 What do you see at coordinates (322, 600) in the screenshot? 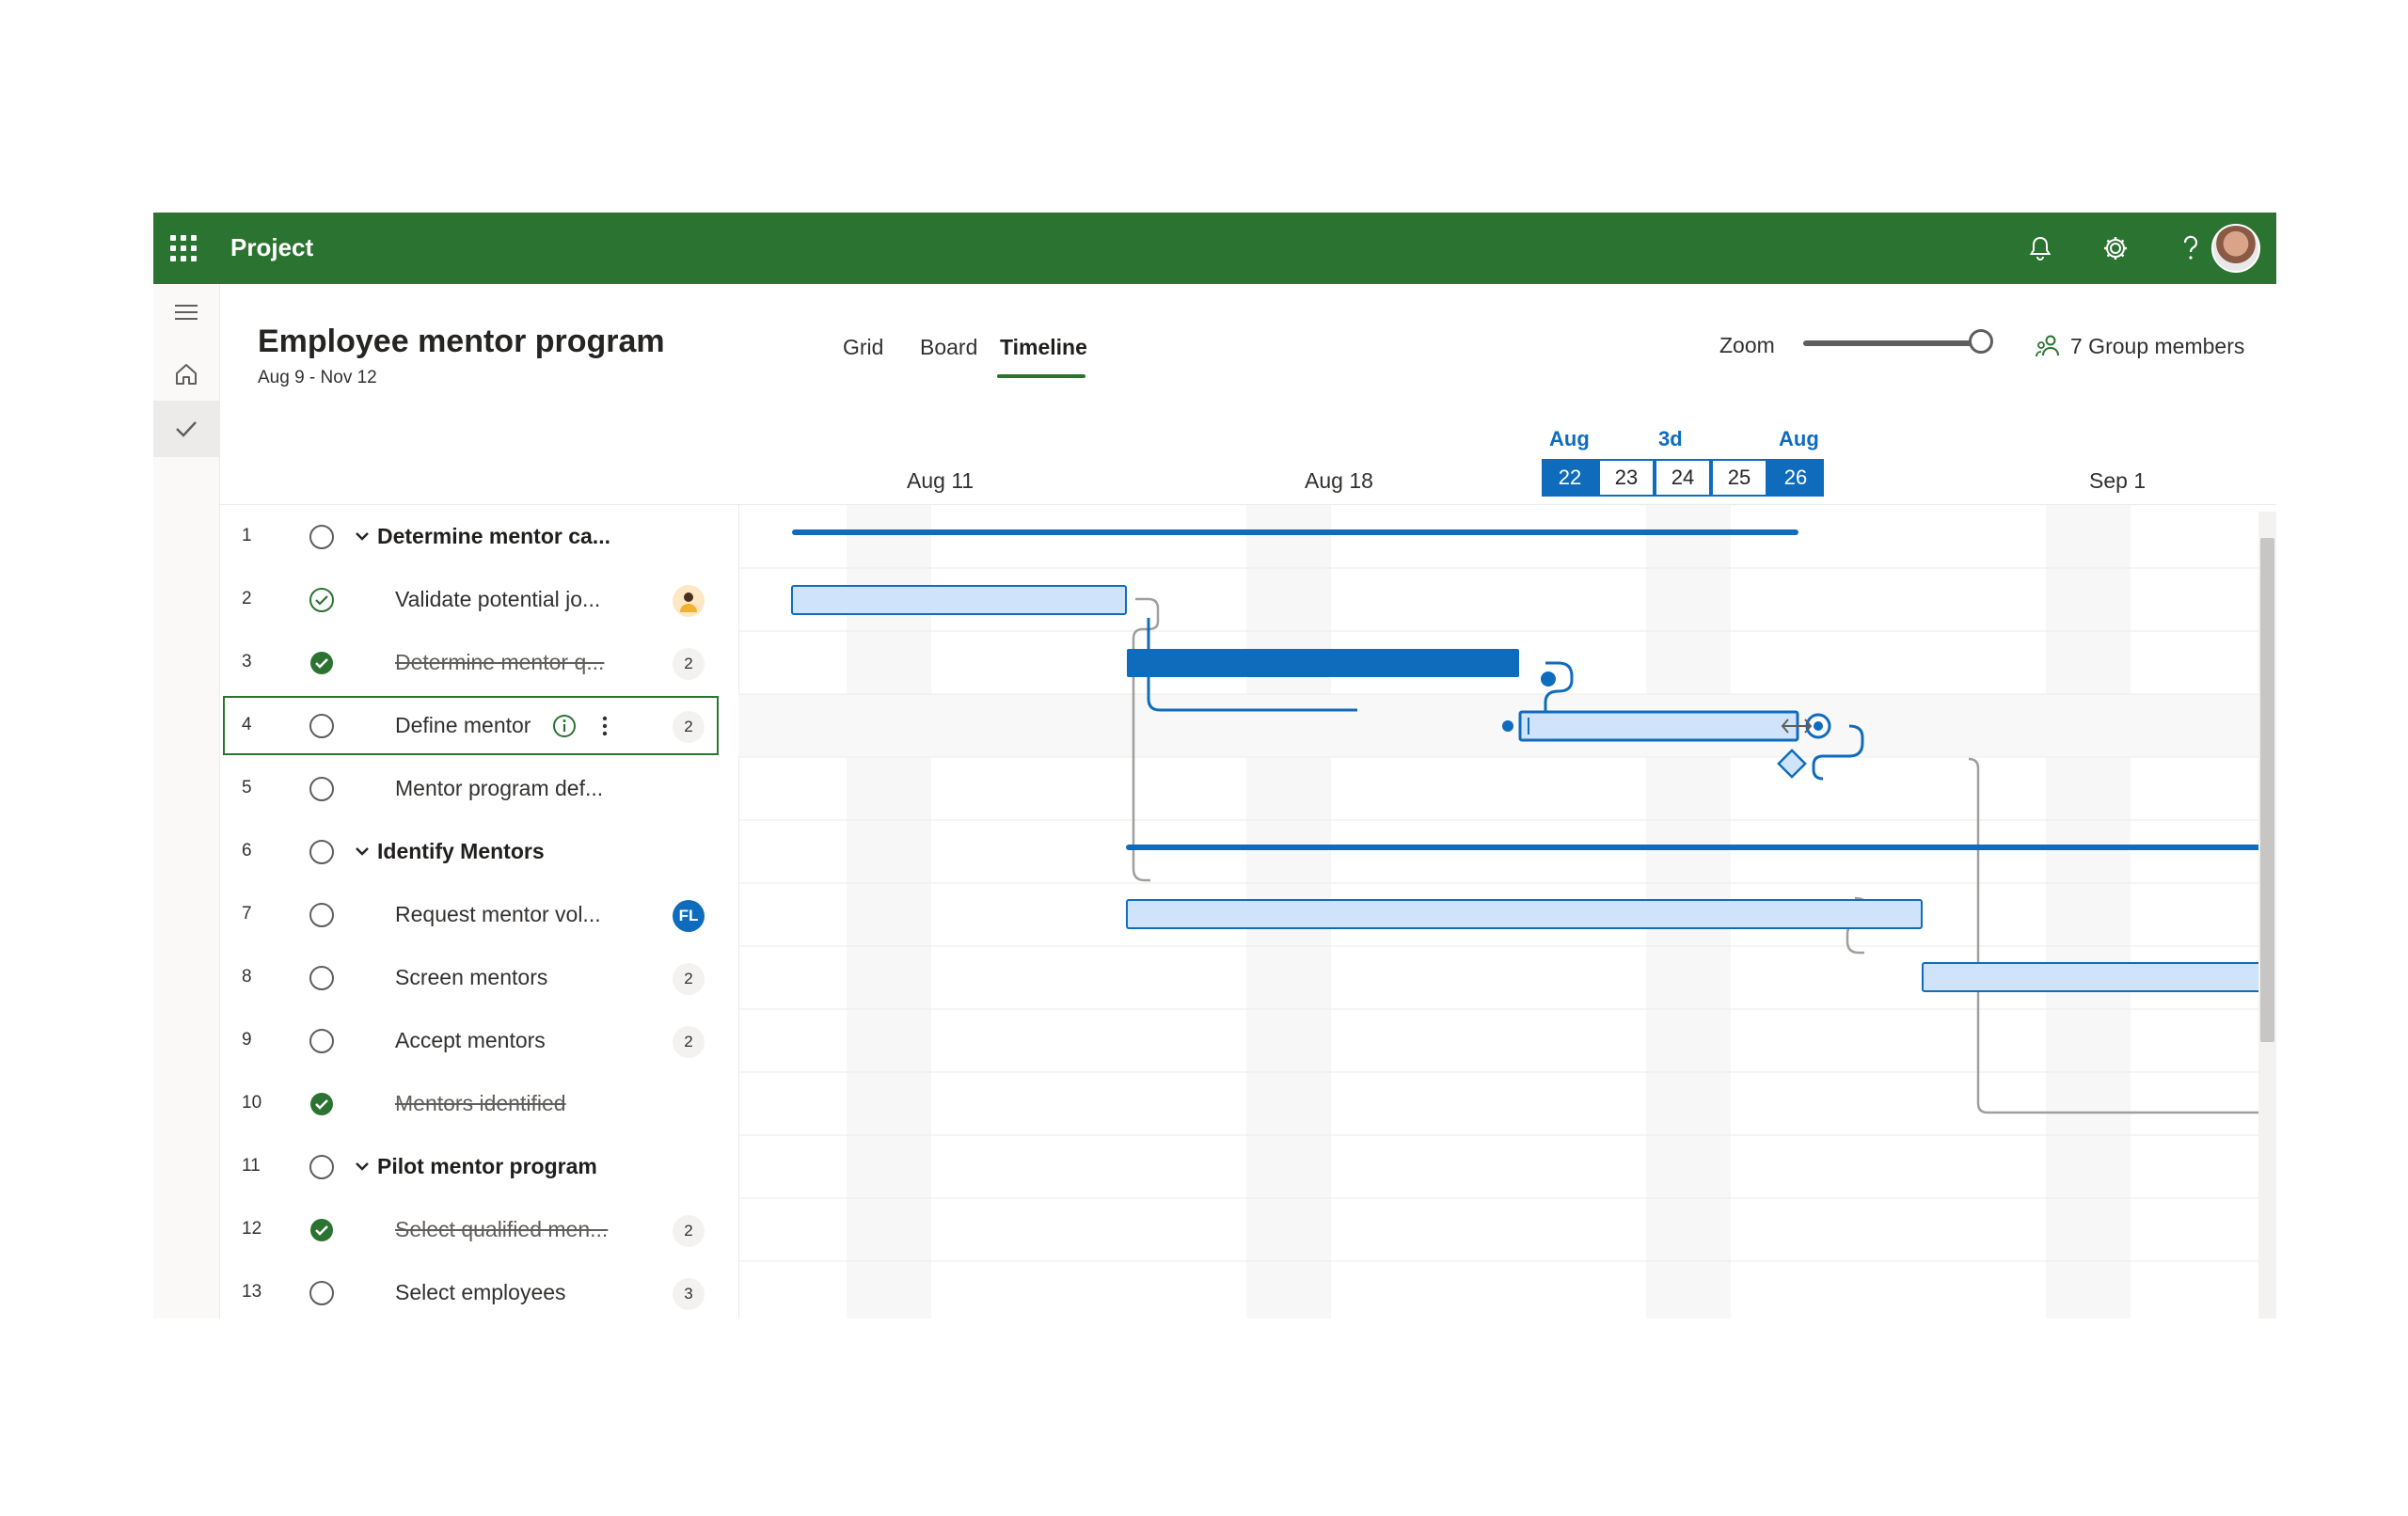
I see `in-progress-check-icon` at bounding box center [322, 600].